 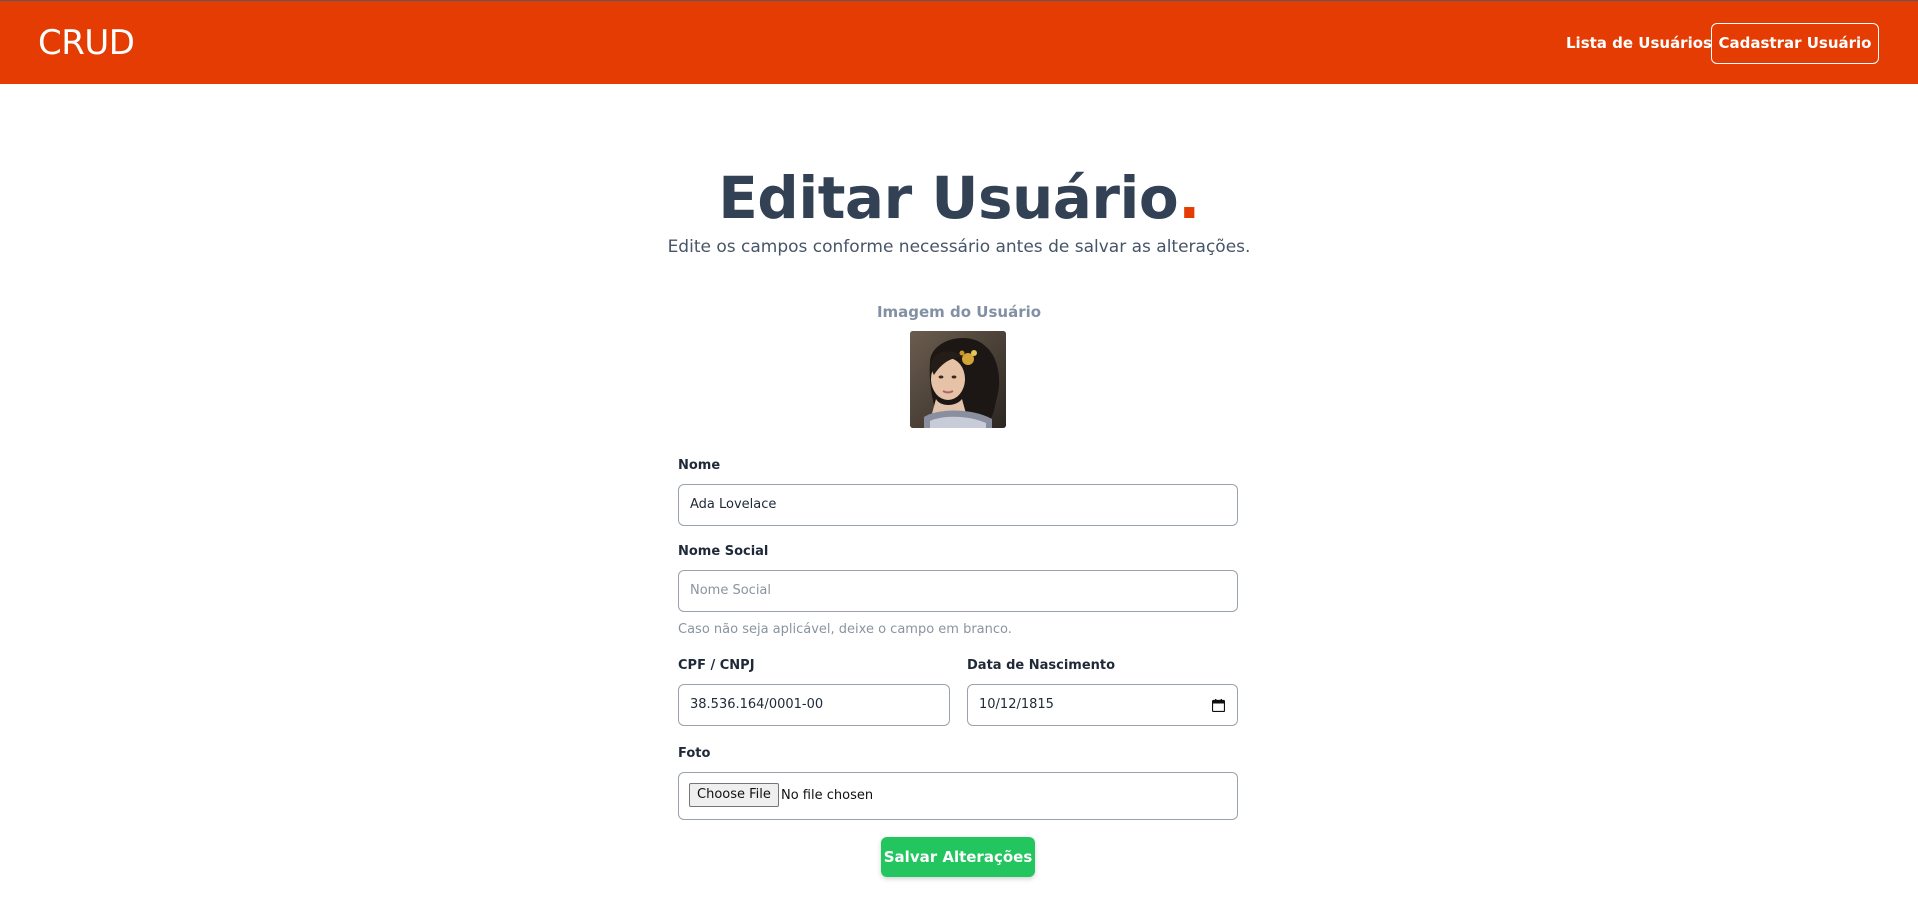 I want to click on file-status-text: No file chosen, so click(x=827, y=795).